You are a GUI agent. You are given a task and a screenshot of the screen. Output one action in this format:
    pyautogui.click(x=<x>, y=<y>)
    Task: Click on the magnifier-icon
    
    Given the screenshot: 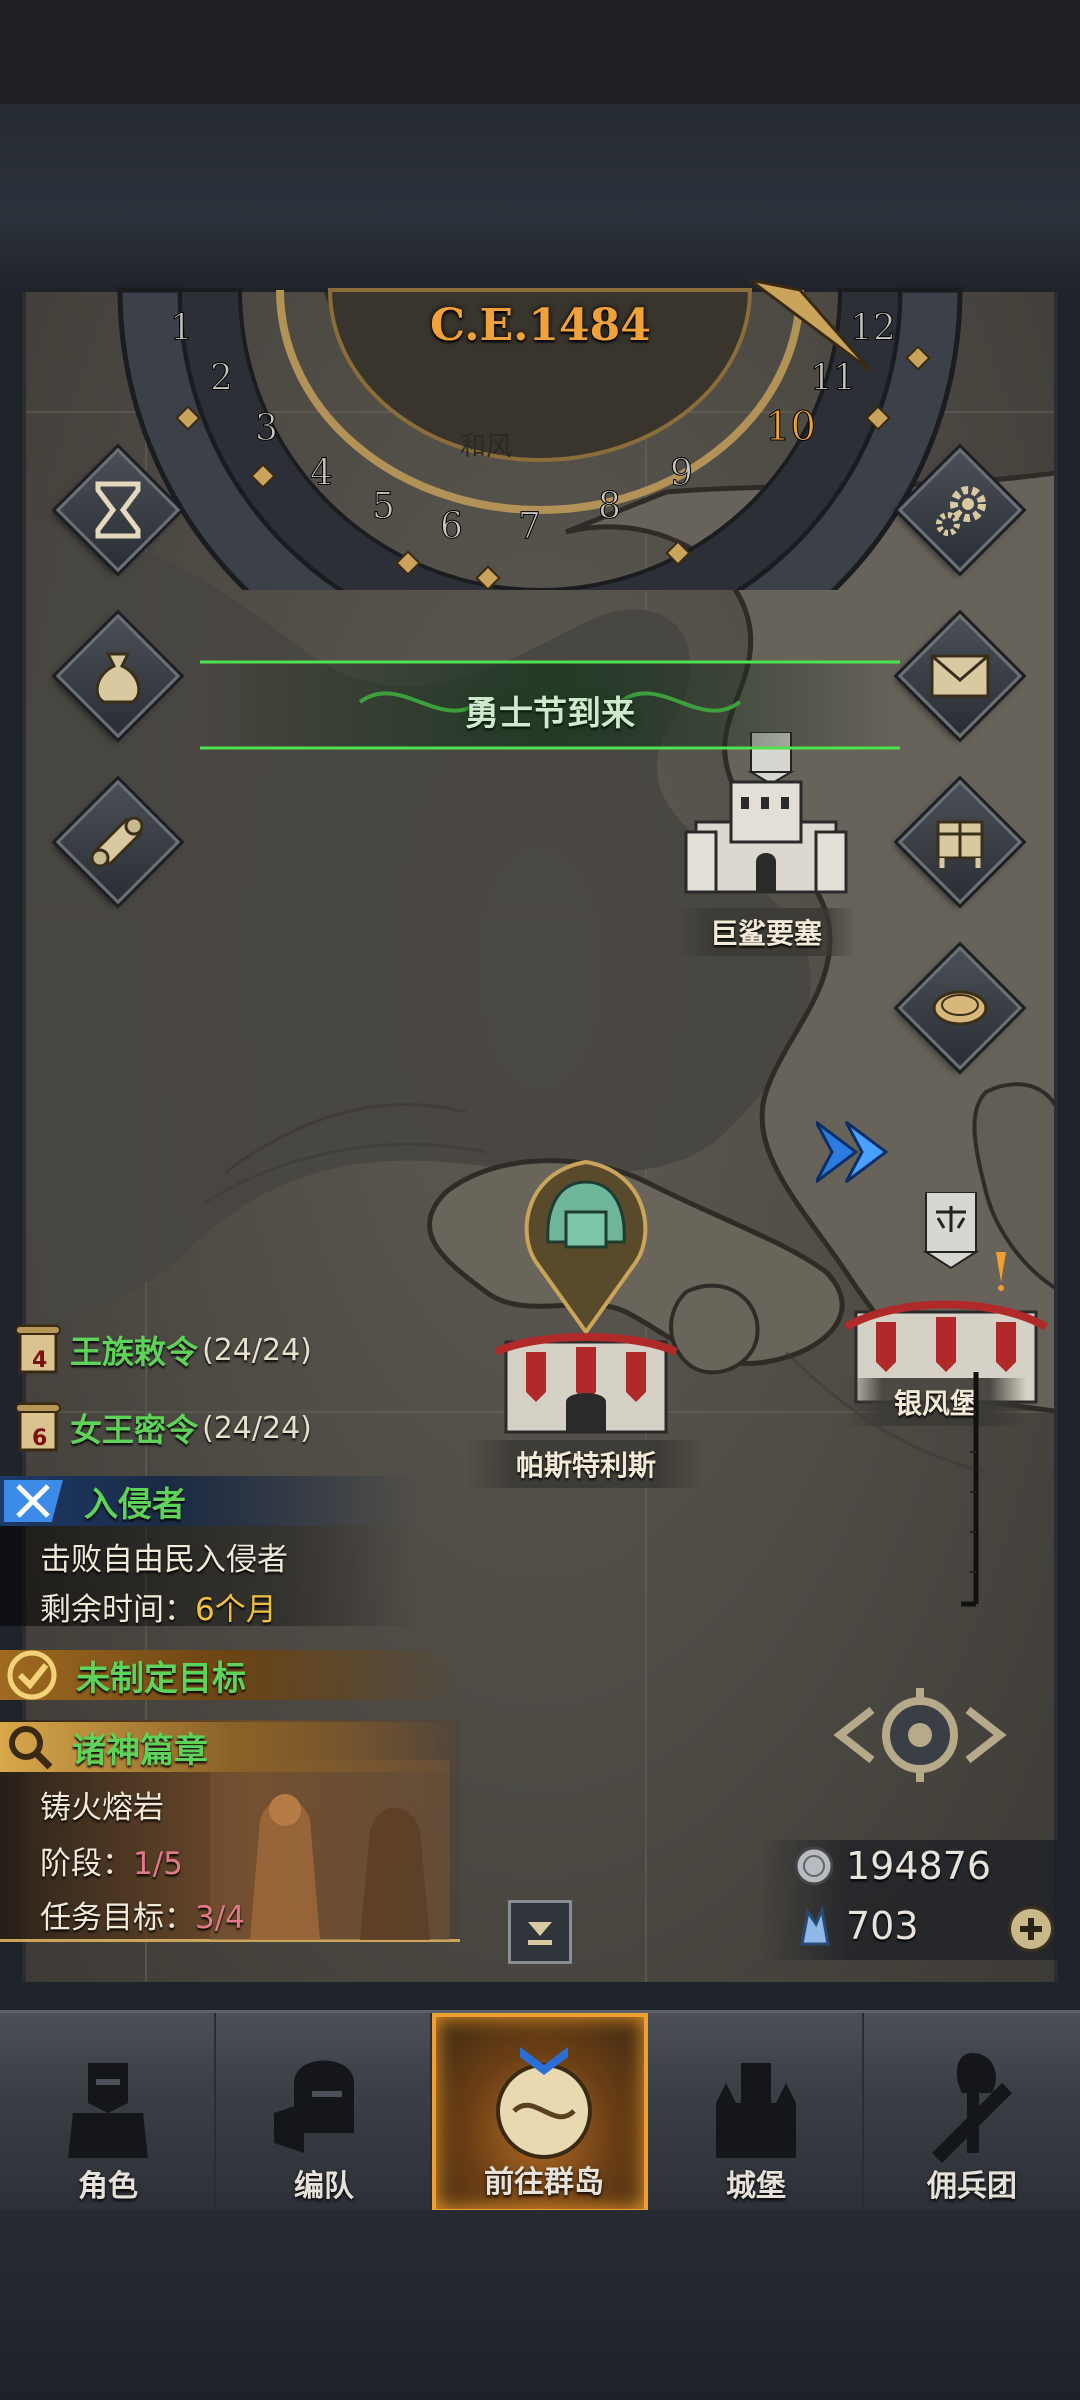 What is the action you would take?
    pyautogui.click(x=31, y=1748)
    